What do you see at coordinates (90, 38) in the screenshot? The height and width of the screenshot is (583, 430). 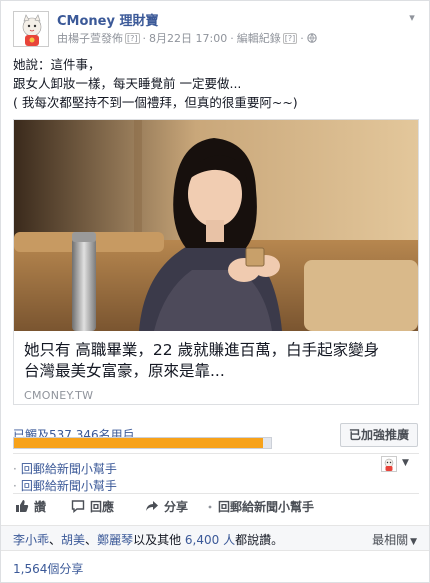 I see `published-by: 由楊子萱發佈` at bounding box center [90, 38].